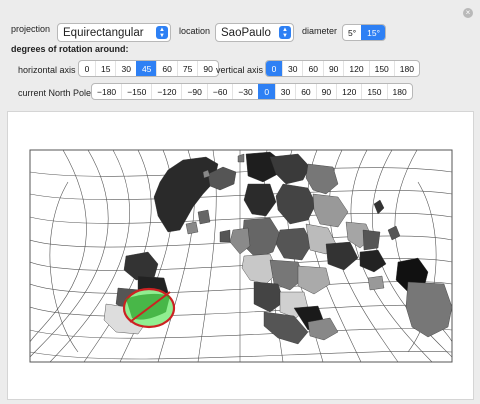  Describe the element at coordinates (406, 68) in the screenshot. I see `vertical-axis-option: 180` at that location.